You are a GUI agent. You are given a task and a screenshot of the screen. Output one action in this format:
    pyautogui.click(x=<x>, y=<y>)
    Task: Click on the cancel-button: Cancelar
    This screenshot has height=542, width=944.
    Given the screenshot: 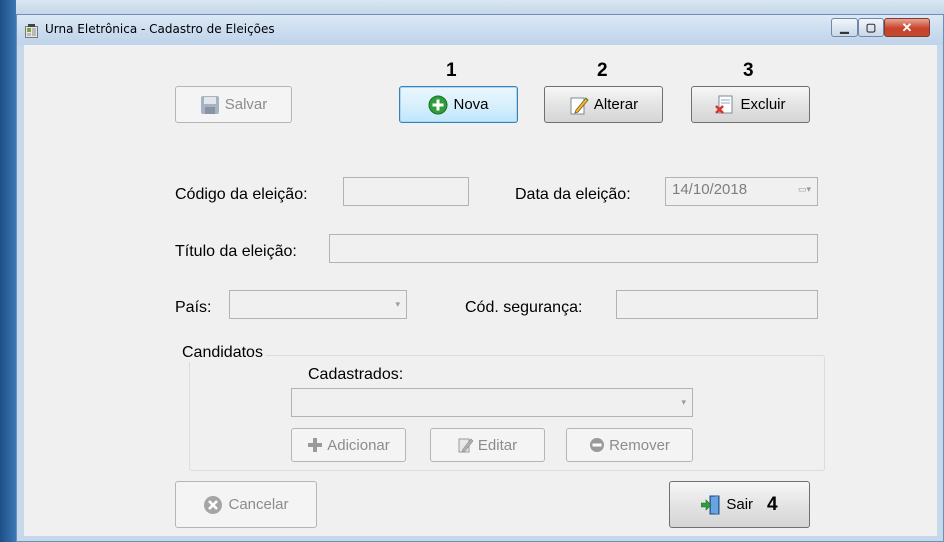 What is the action you would take?
    pyautogui.click(x=246, y=504)
    